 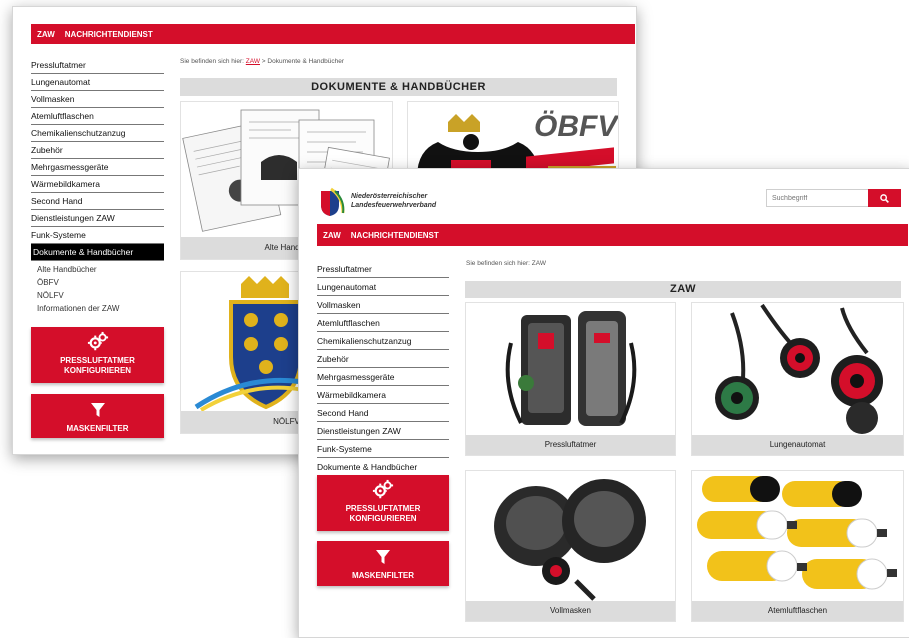 I want to click on front-cta1-line1: PRESSLUFTATMER, so click(x=383, y=508).